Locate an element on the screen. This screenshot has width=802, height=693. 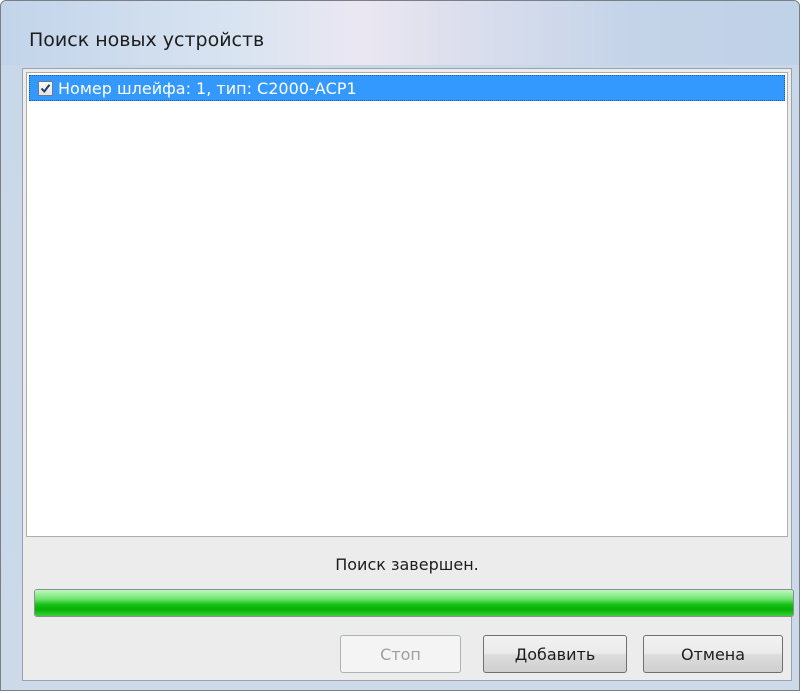
status-text: Поиск завершен. is located at coordinates (407, 564).